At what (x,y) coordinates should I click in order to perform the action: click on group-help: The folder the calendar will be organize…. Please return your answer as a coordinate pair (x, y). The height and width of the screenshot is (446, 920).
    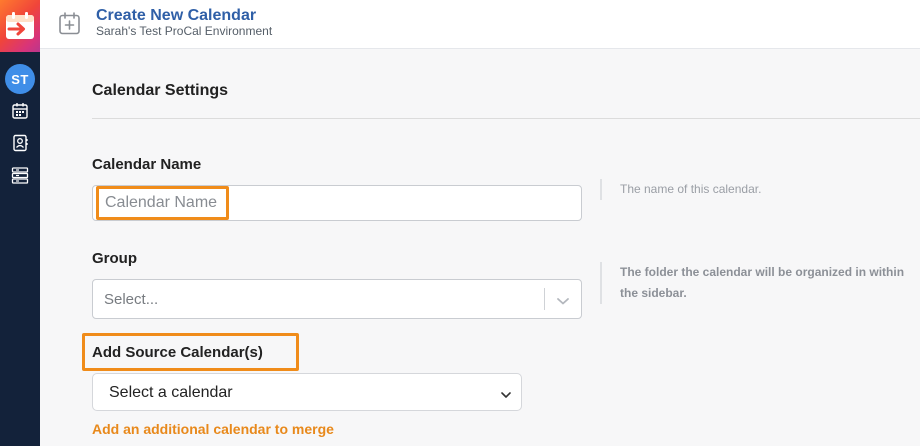
    Looking at the image, I should click on (755, 283).